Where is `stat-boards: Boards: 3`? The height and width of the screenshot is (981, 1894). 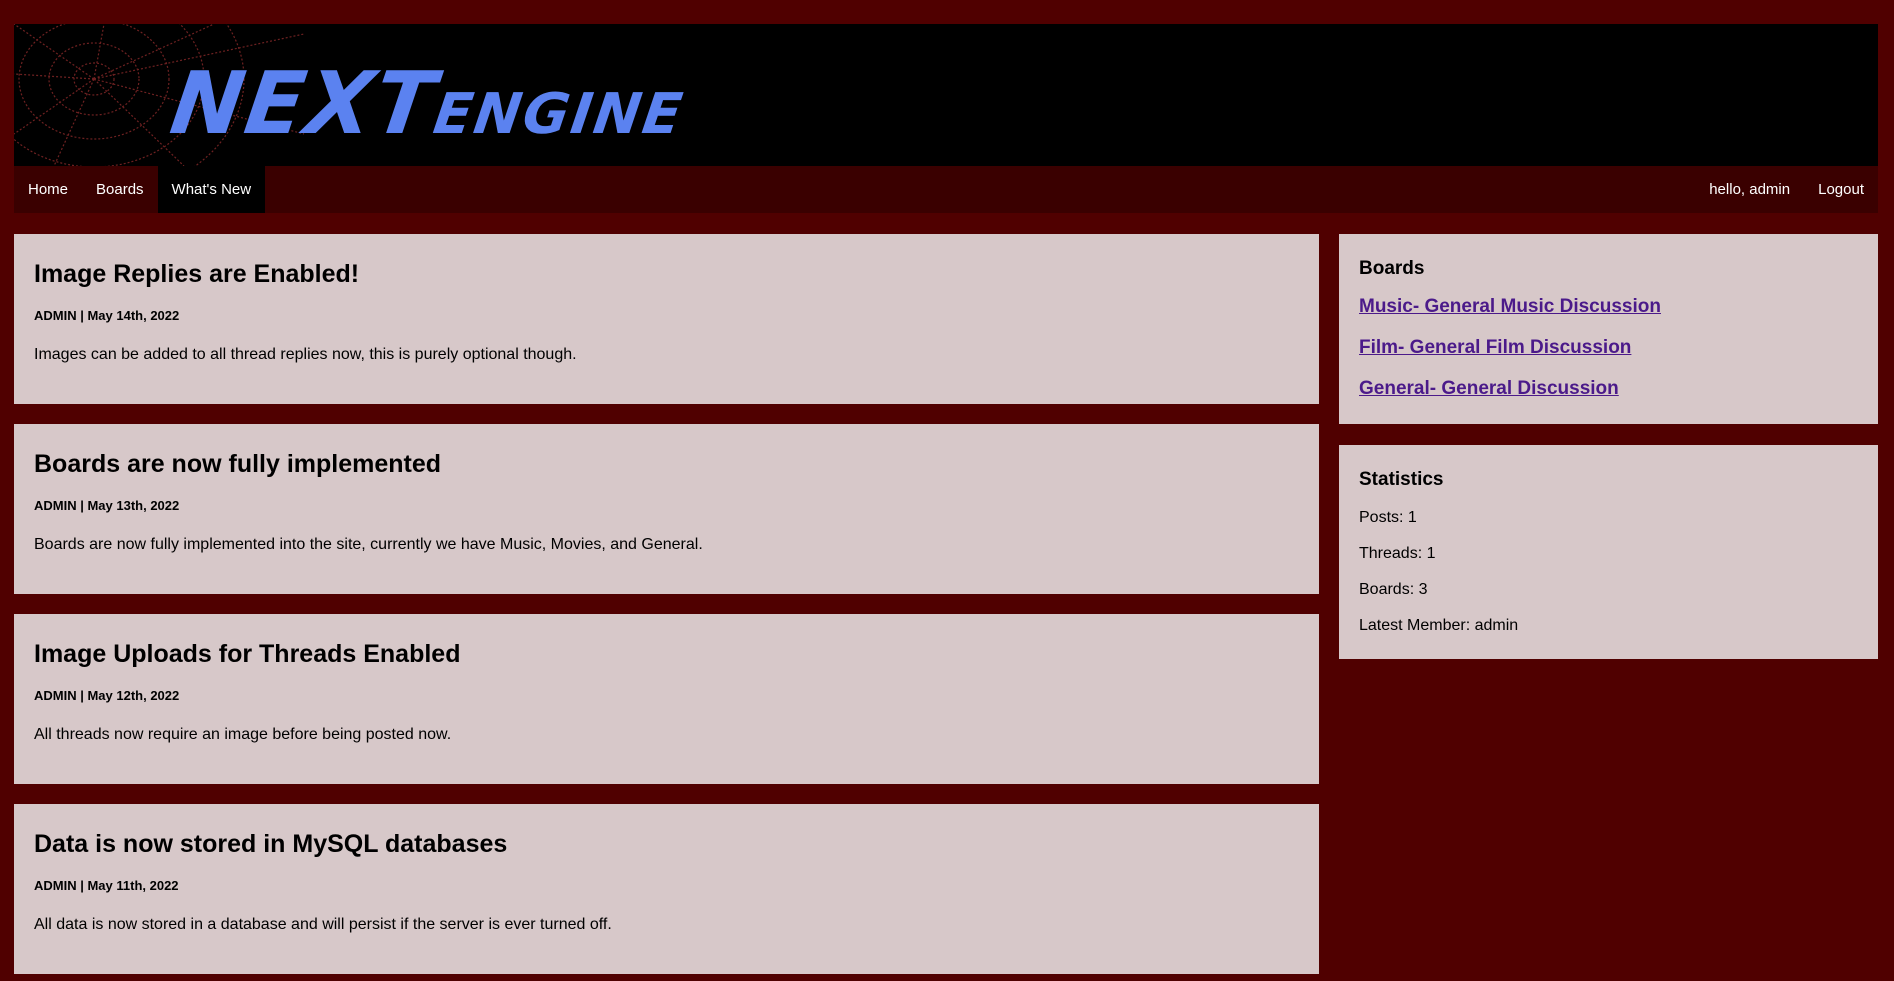
stat-boards: Boards: 3 is located at coordinates (1393, 589).